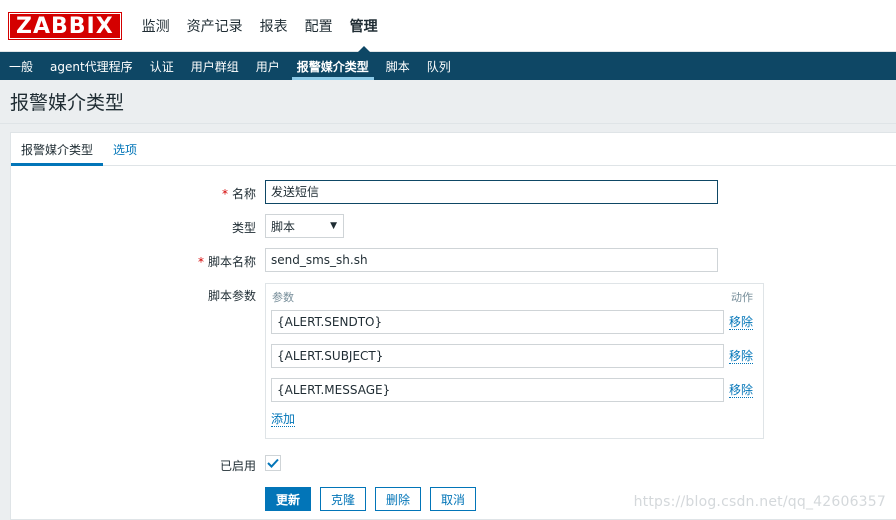  What do you see at coordinates (65, 25) in the screenshot?
I see `zabbix-logo: ZABBIX` at bounding box center [65, 25].